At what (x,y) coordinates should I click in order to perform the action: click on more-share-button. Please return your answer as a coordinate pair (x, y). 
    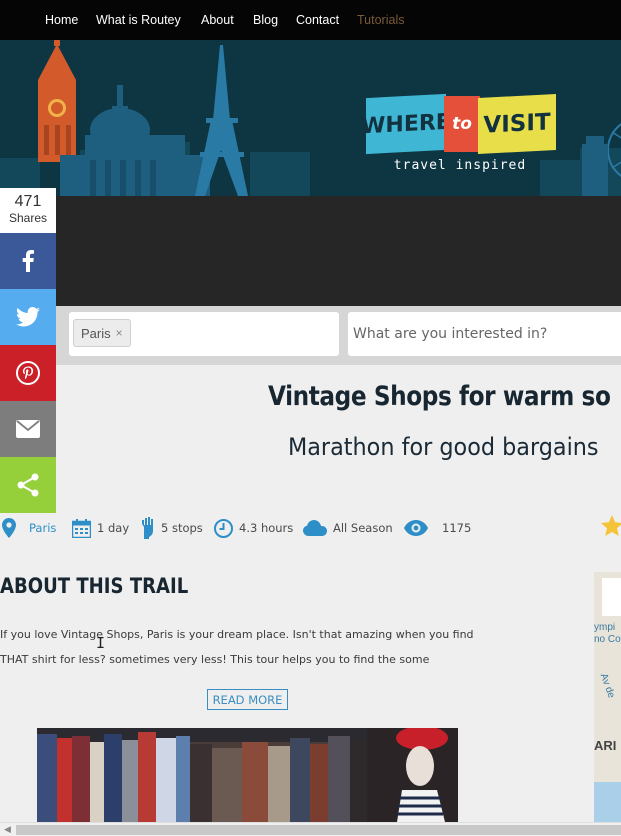
    Looking at the image, I should click on (28, 485).